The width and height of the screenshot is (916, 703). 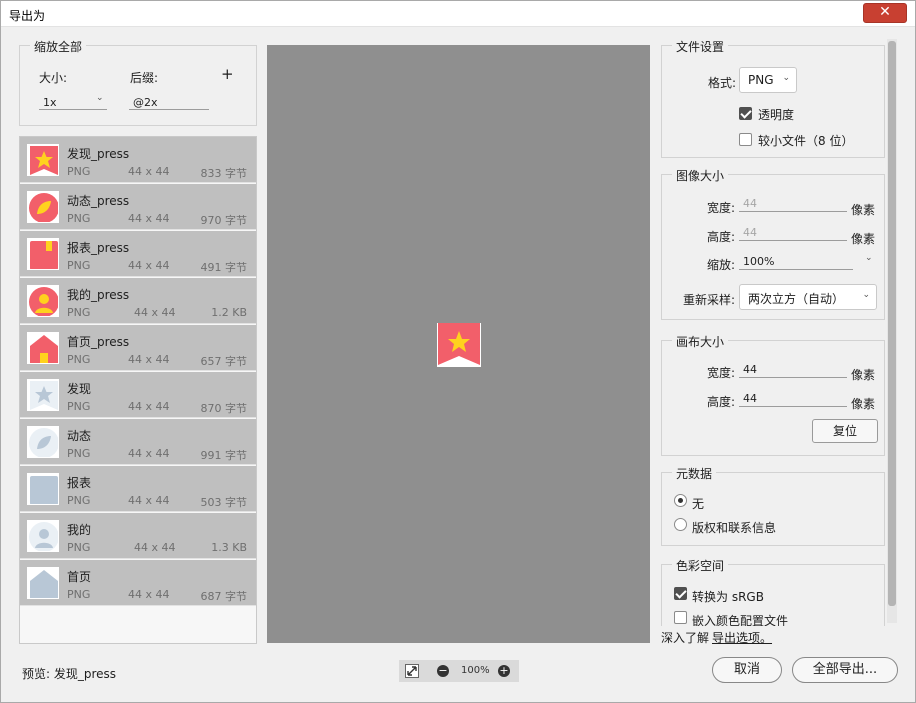 I want to click on asset-file-size: 657 字节, so click(x=224, y=361).